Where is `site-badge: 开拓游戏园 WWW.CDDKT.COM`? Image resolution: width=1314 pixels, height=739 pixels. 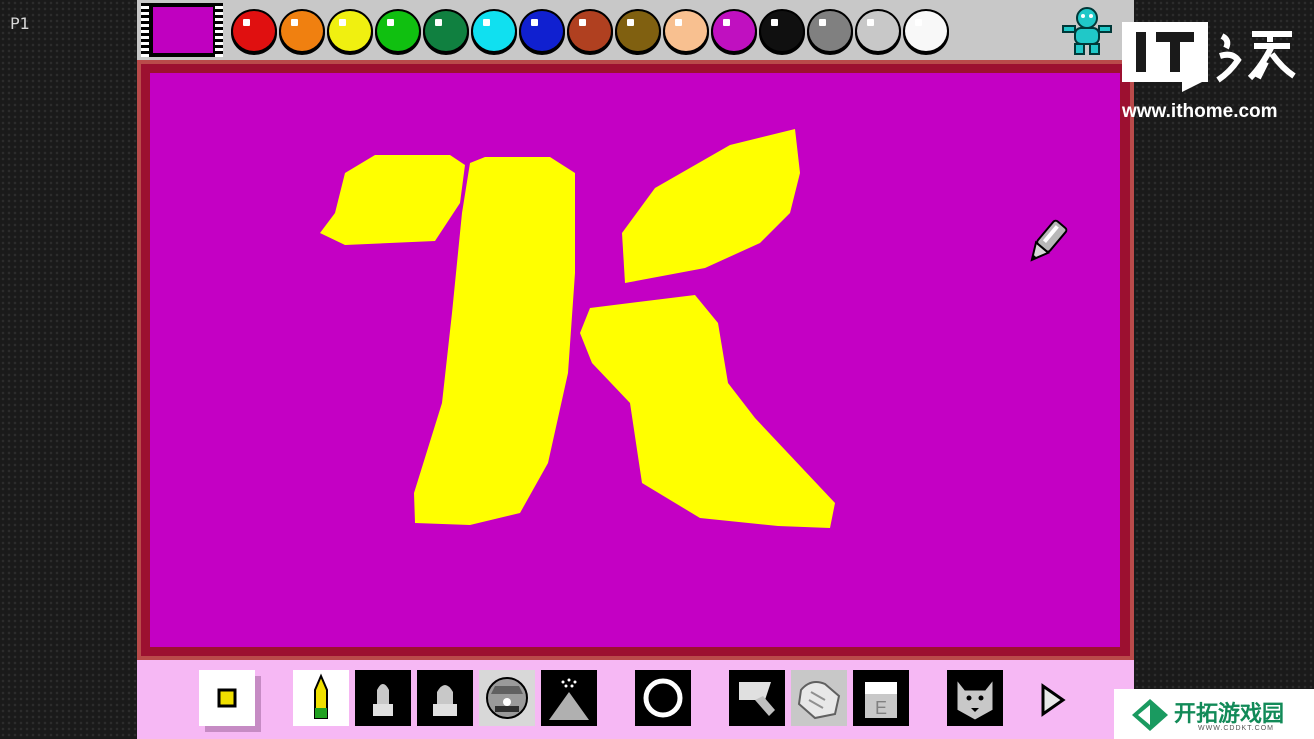
site-badge: 开拓游戏园 WWW.CDDKT.COM is located at coordinates (1214, 714).